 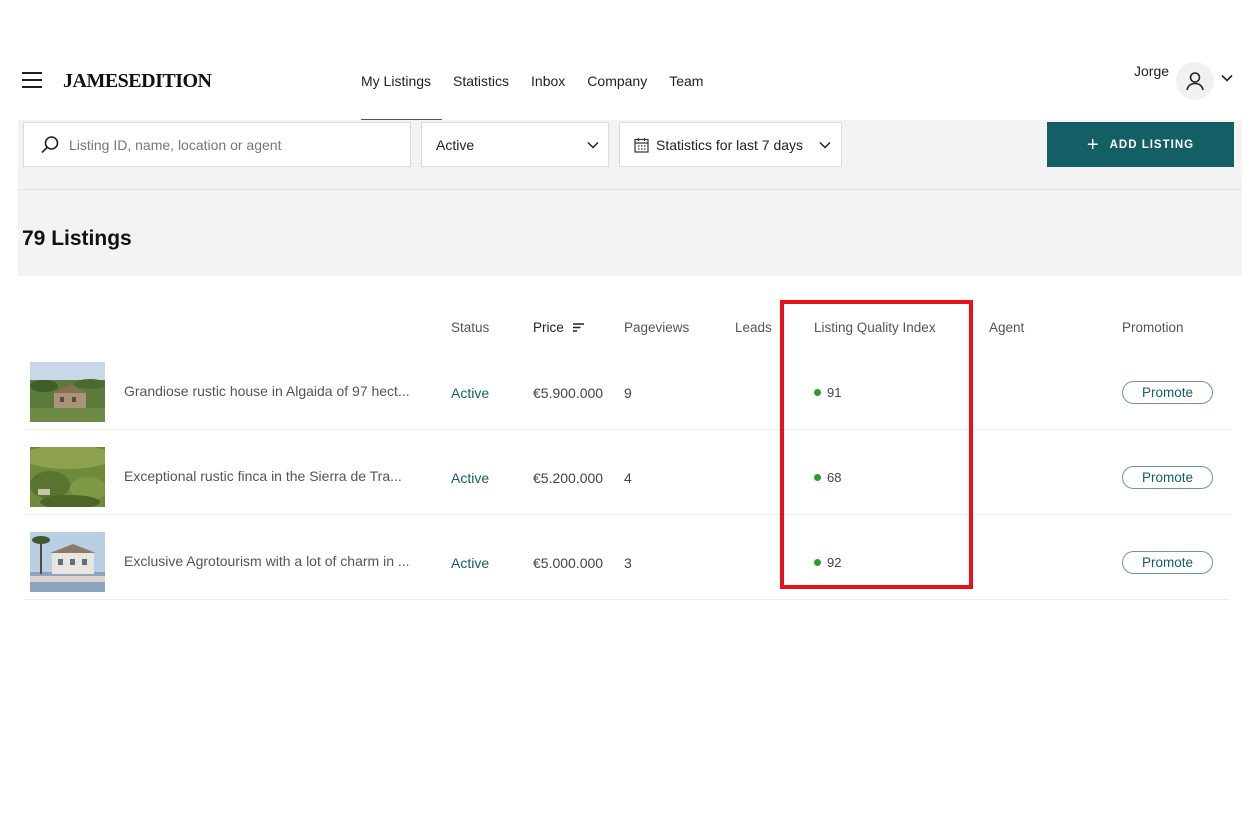 What do you see at coordinates (753, 327) in the screenshot?
I see `column-header-leads: Leads` at bounding box center [753, 327].